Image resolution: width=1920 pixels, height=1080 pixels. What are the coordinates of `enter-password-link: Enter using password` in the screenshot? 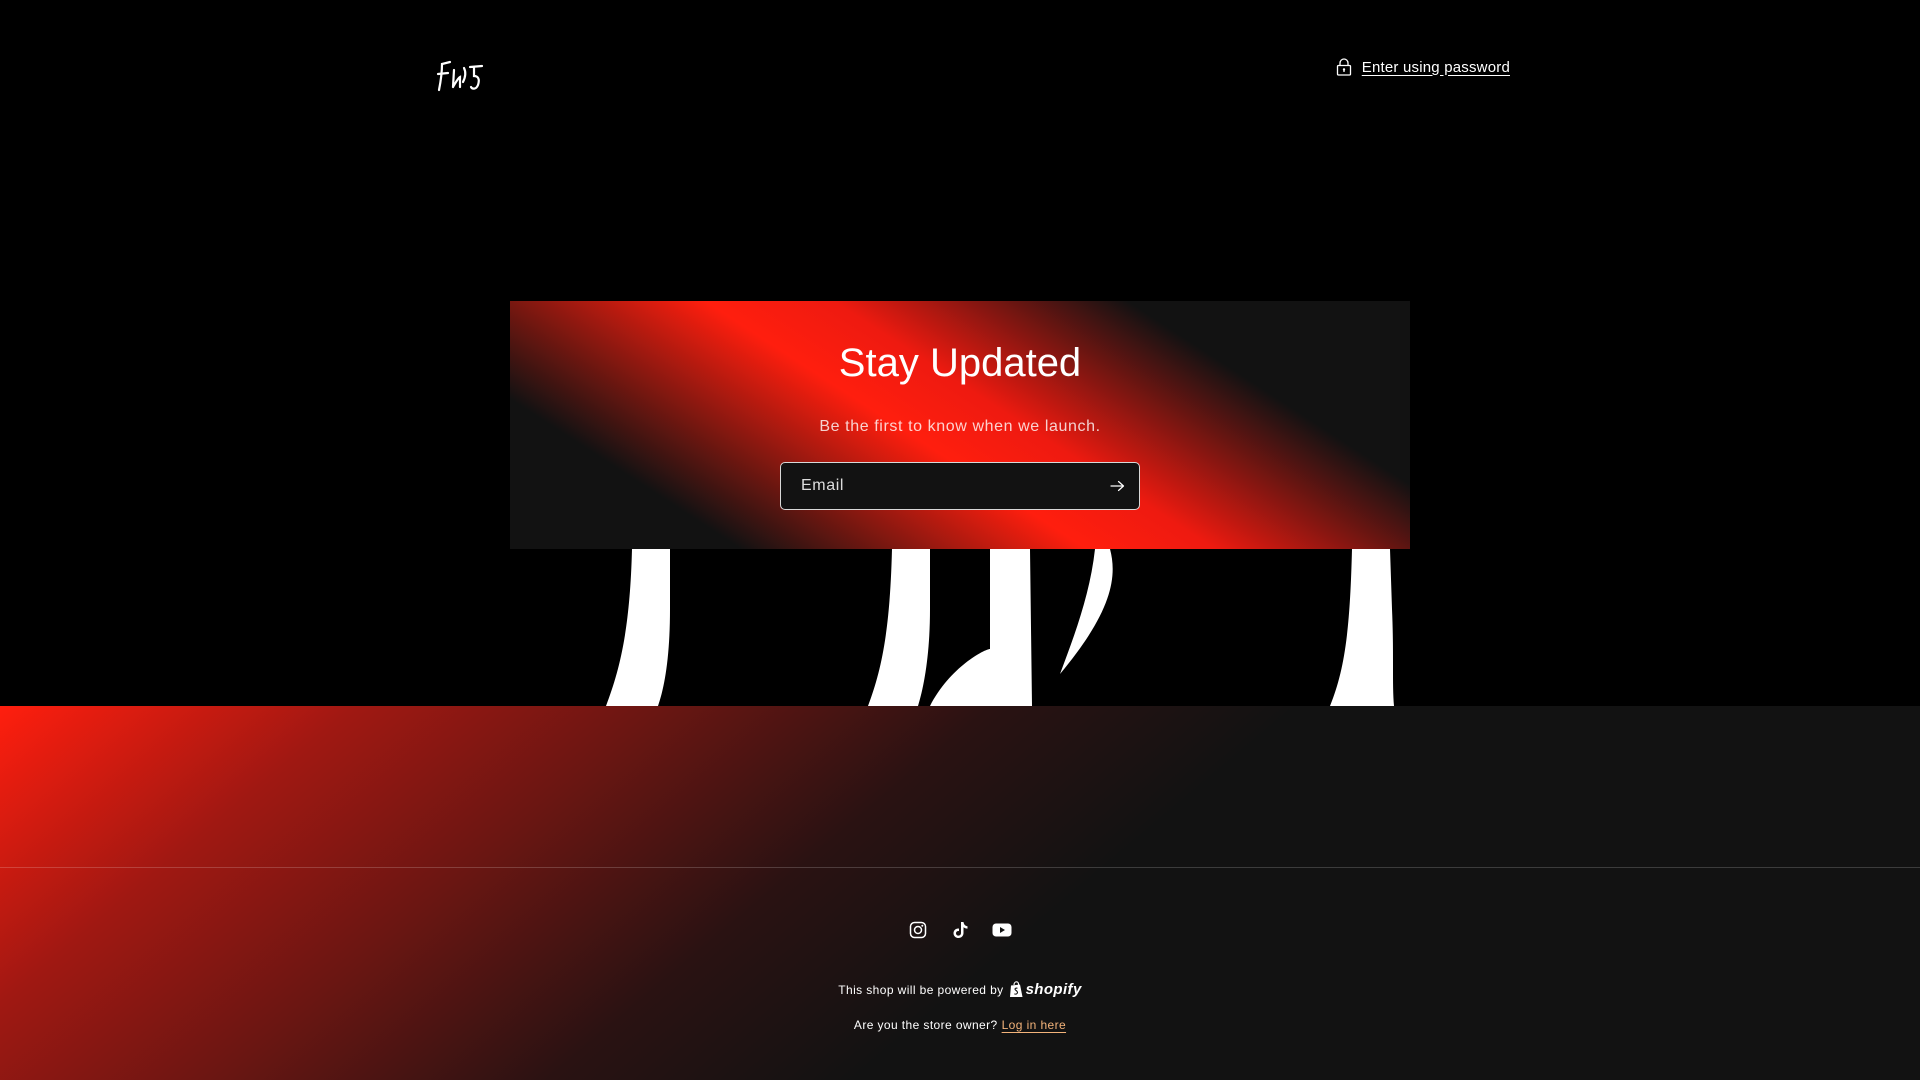 It's located at (1423, 67).